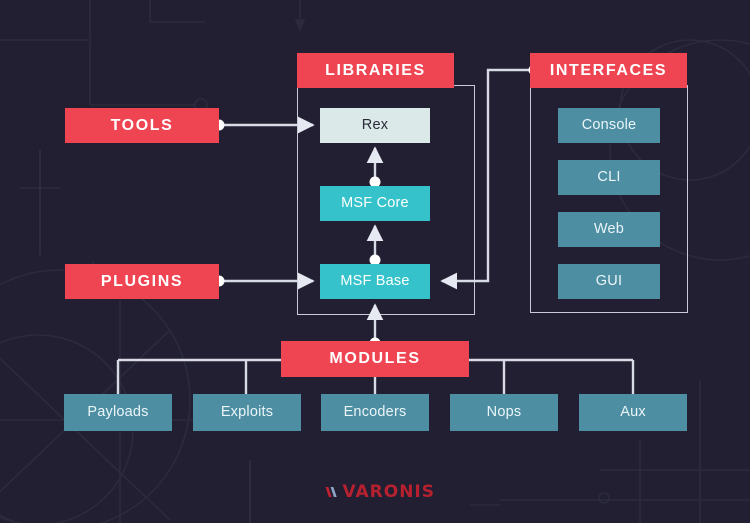 The image size is (750, 523). I want to click on library-item-msf-core: MSF Core, so click(375, 203).